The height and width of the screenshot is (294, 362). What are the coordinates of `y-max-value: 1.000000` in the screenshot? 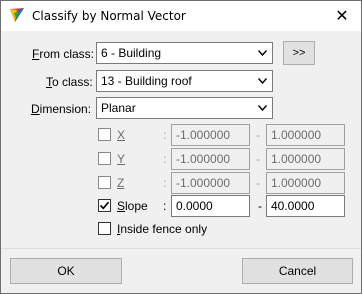 It's located at (296, 159).